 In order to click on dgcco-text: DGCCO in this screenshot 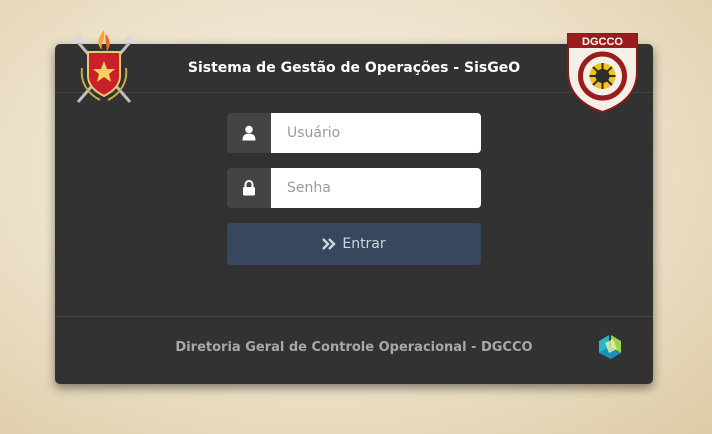, I will do `click(602, 42)`.